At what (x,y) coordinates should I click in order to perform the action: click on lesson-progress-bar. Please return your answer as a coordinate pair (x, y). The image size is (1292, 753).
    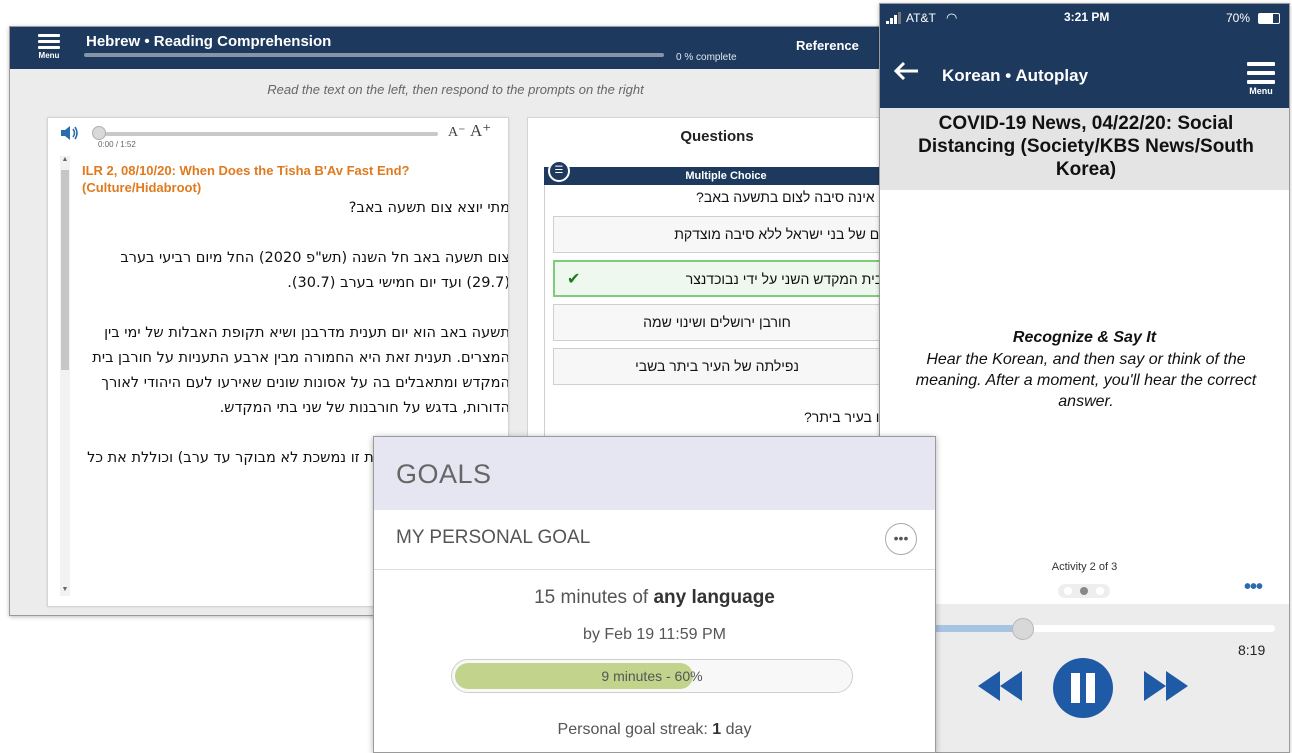
    Looking at the image, I should click on (374, 55).